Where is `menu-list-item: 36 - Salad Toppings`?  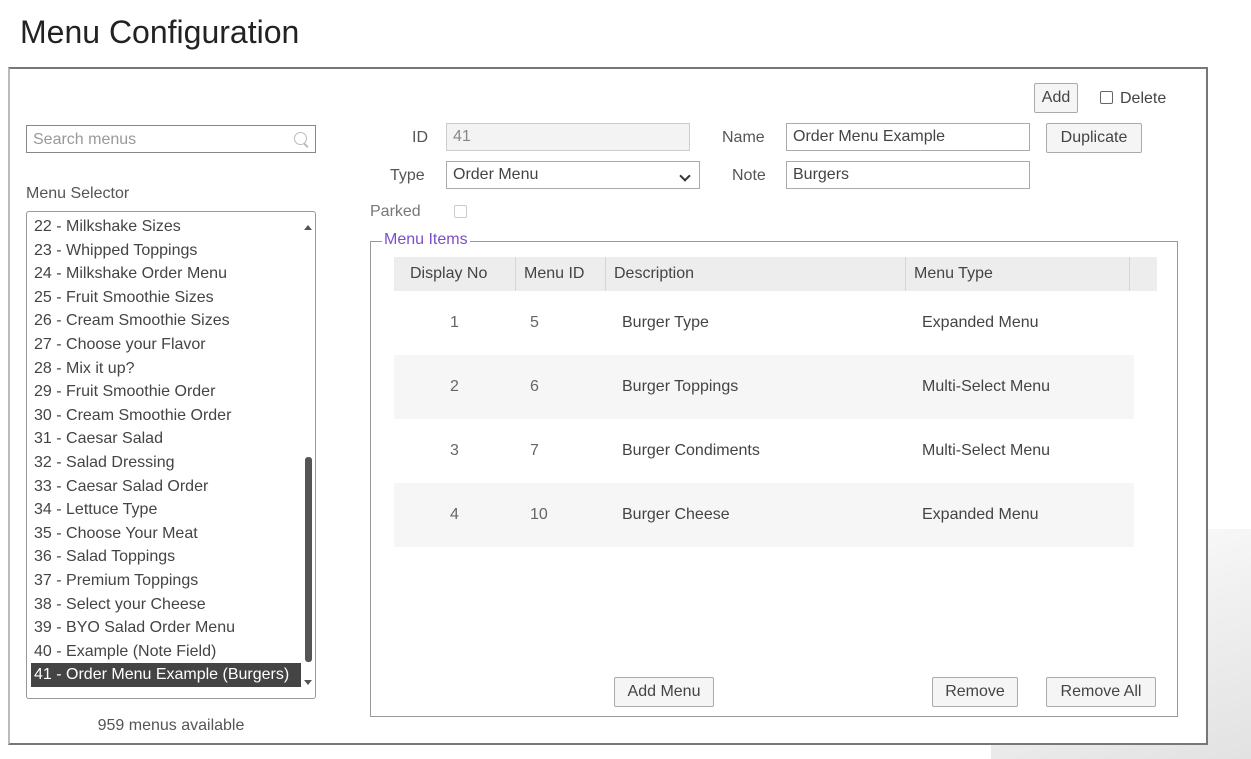
menu-list-item: 36 - Salad Toppings is located at coordinates (166, 557).